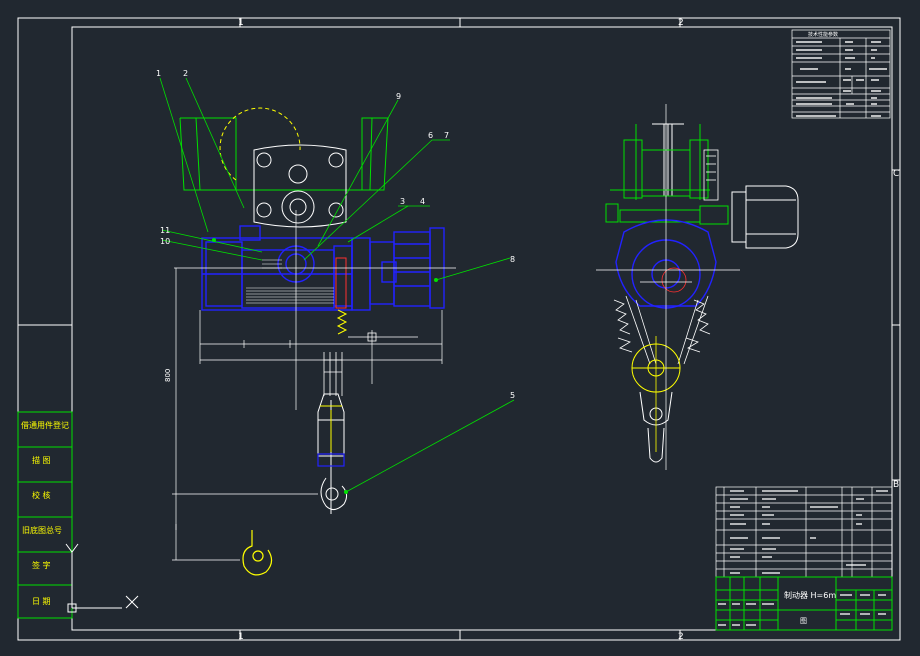 The width and height of the screenshot is (920, 656). Describe the element at coordinates (42, 530) in the screenshot. I see `left-table-cell-3: 旧底图总号` at that location.